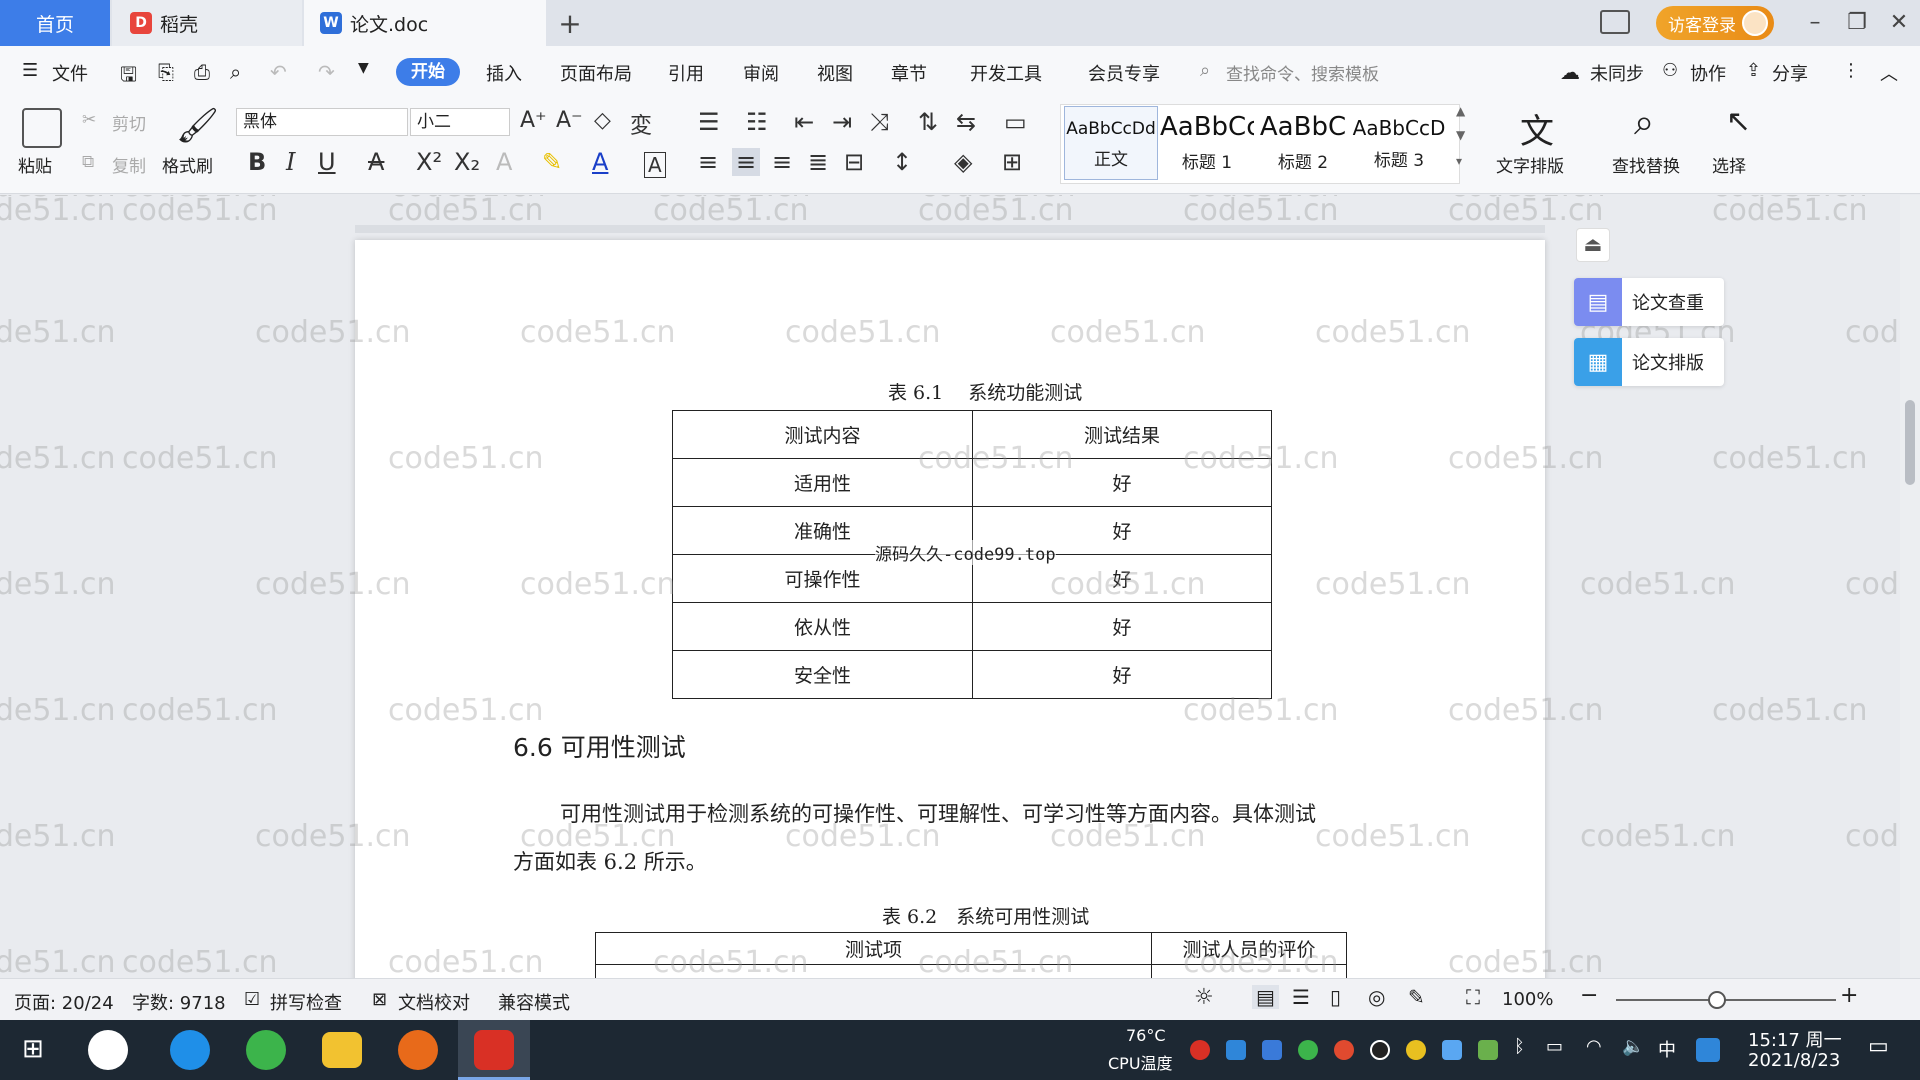  I want to click on file-explorer-icon, so click(342, 1050).